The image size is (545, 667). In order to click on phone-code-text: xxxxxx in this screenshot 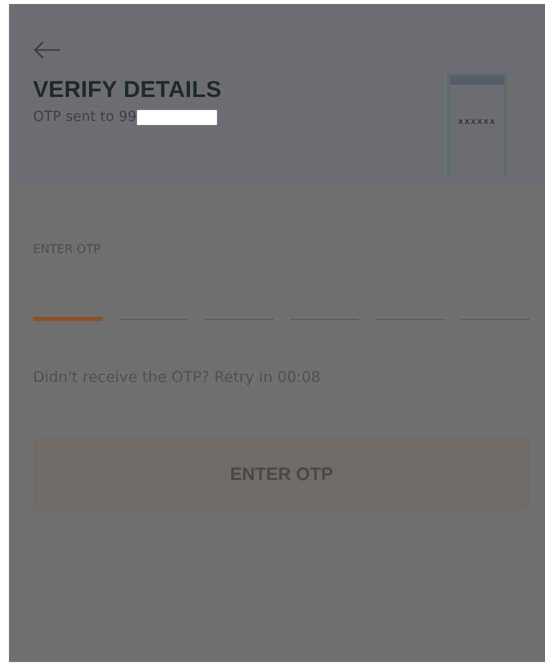, I will do `click(477, 122)`.